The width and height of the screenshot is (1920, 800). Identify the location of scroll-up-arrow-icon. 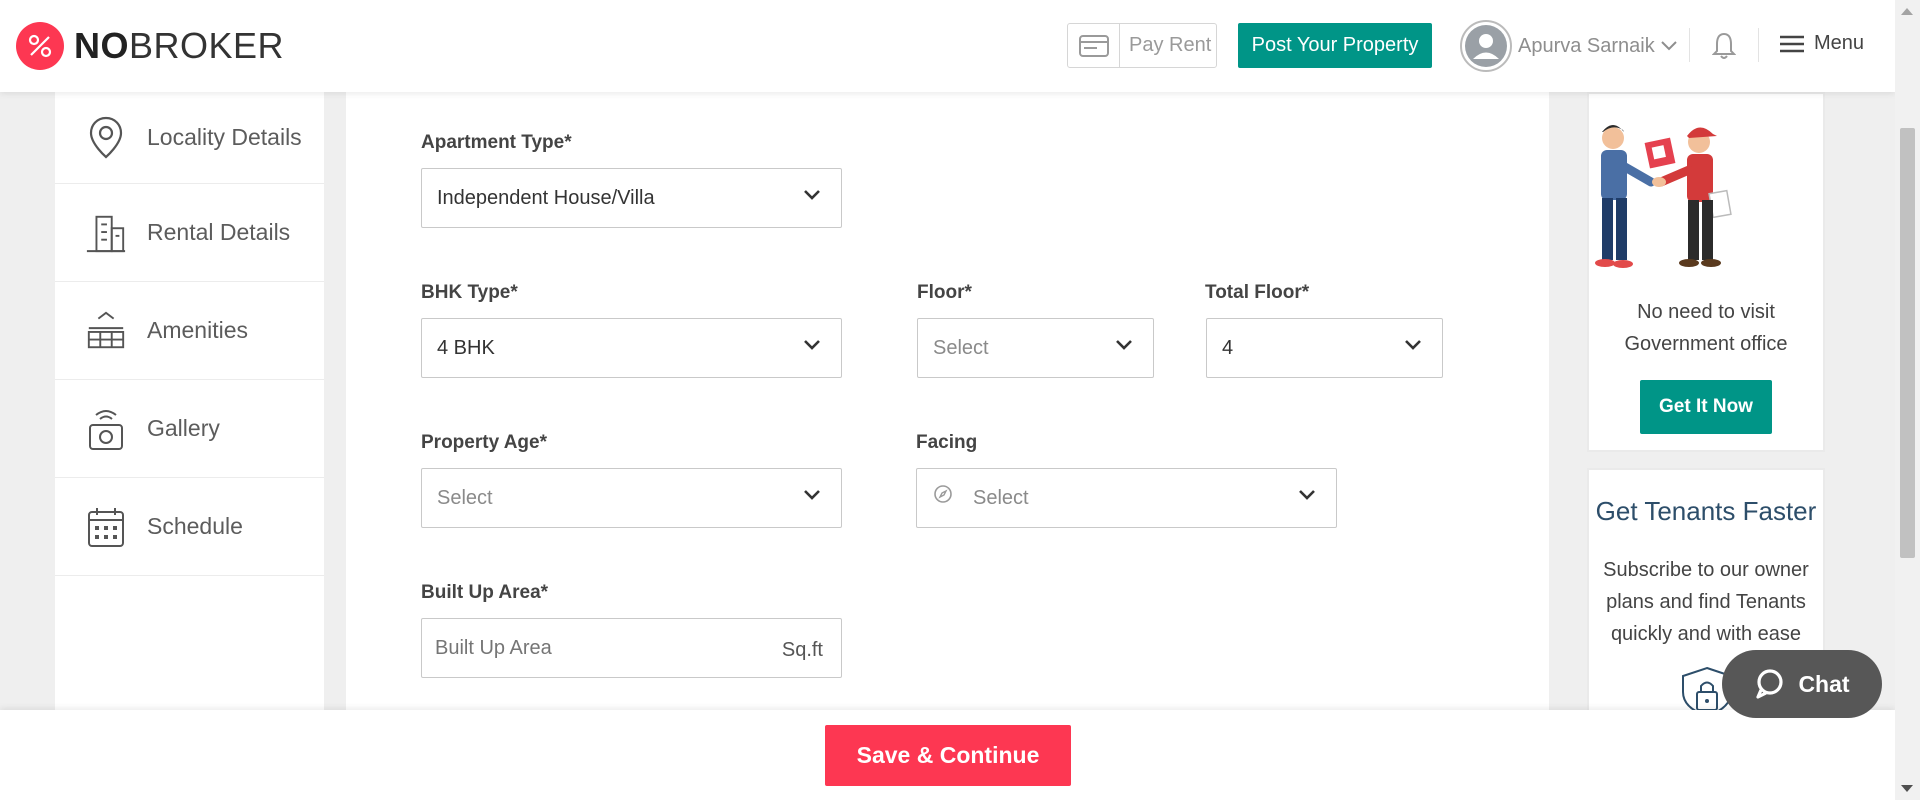
(1907, 11).